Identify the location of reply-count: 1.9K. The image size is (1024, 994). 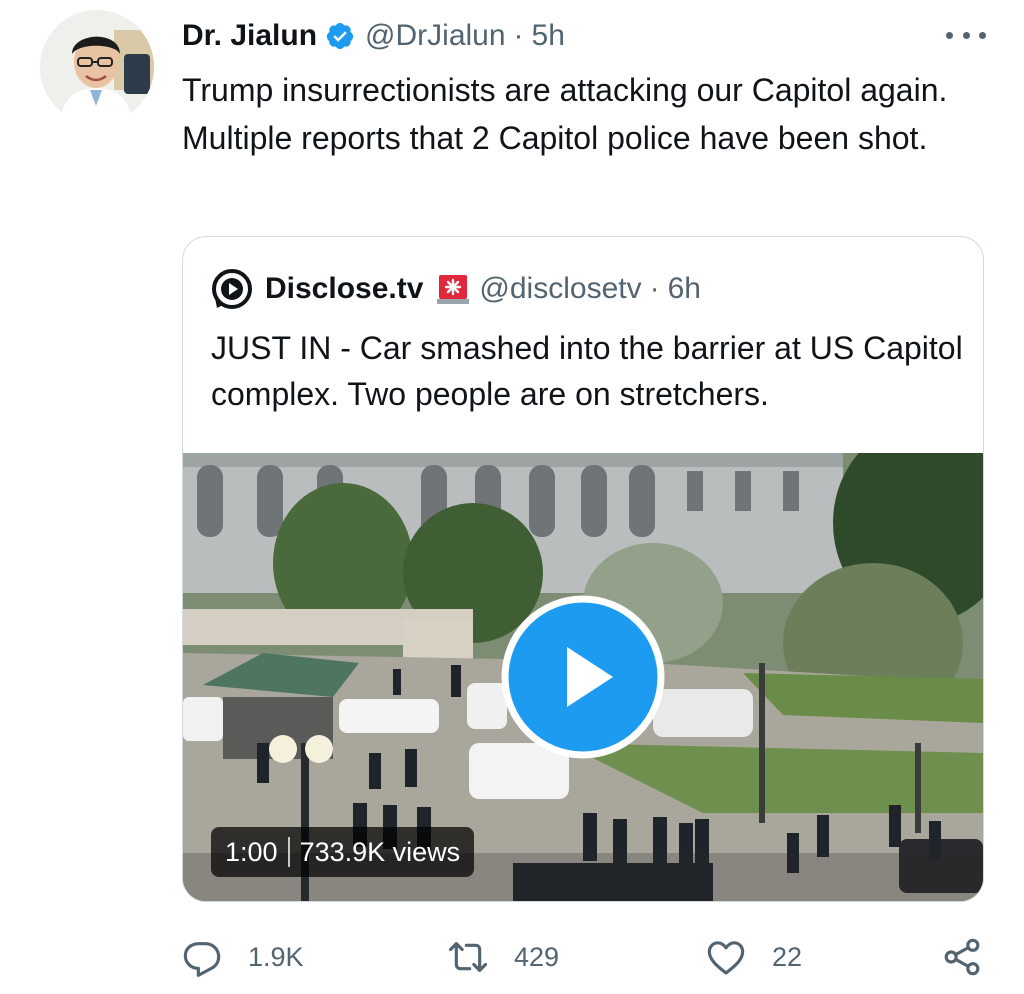
(276, 956).